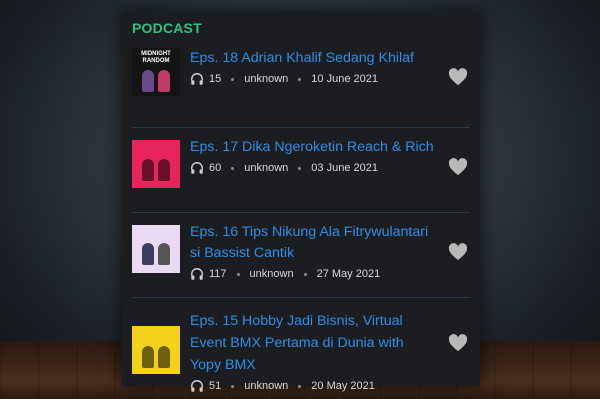  I want to click on episode-date: 03 June 2021, so click(344, 168).